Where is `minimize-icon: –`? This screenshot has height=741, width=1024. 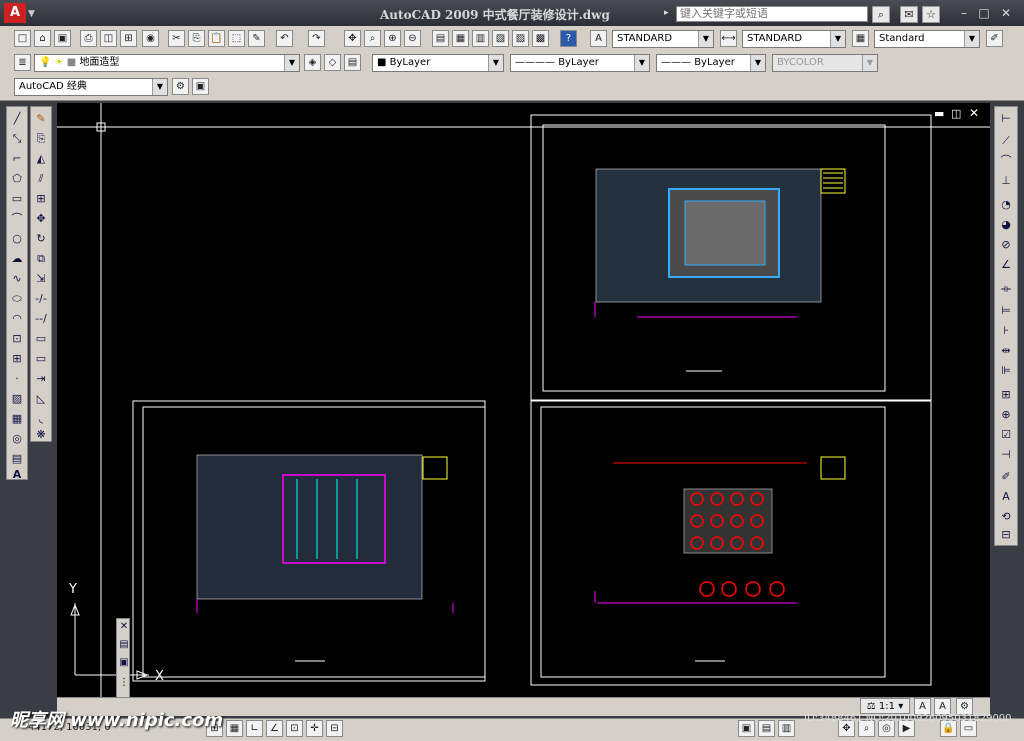
minimize-icon: – is located at coordinates (964, 13).